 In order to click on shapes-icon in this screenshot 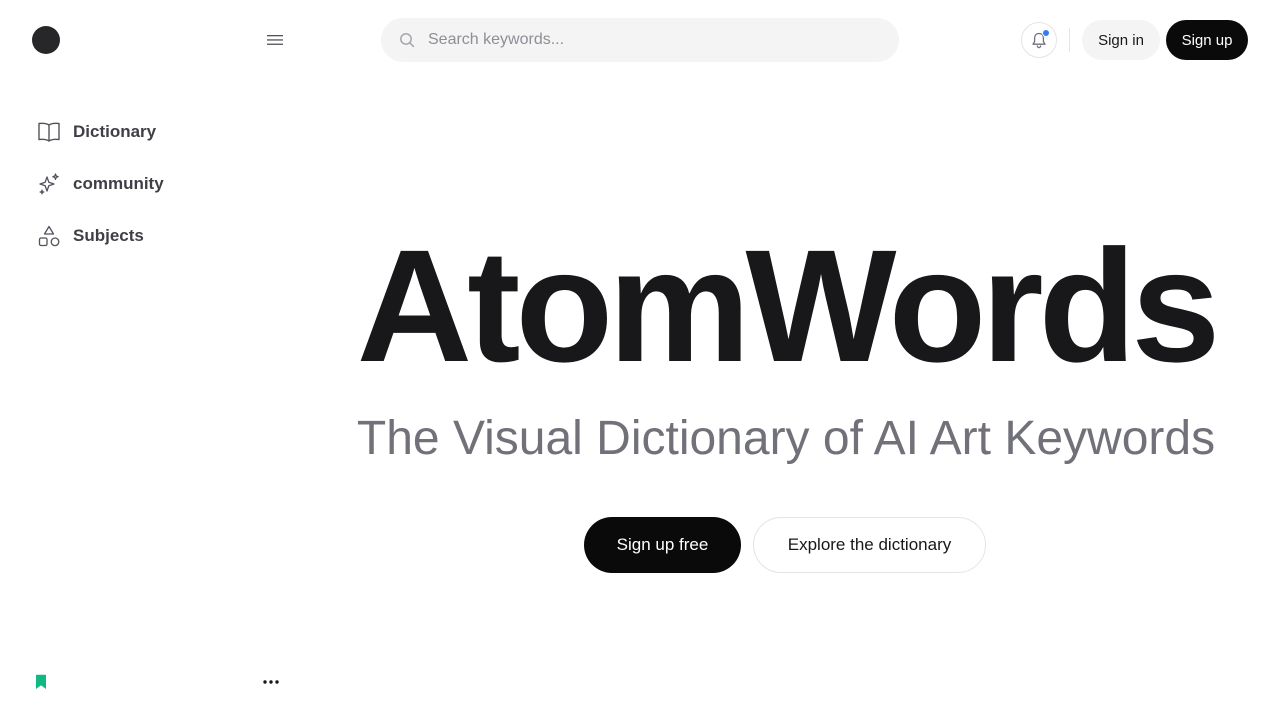, I will do `click(49, 236)`.